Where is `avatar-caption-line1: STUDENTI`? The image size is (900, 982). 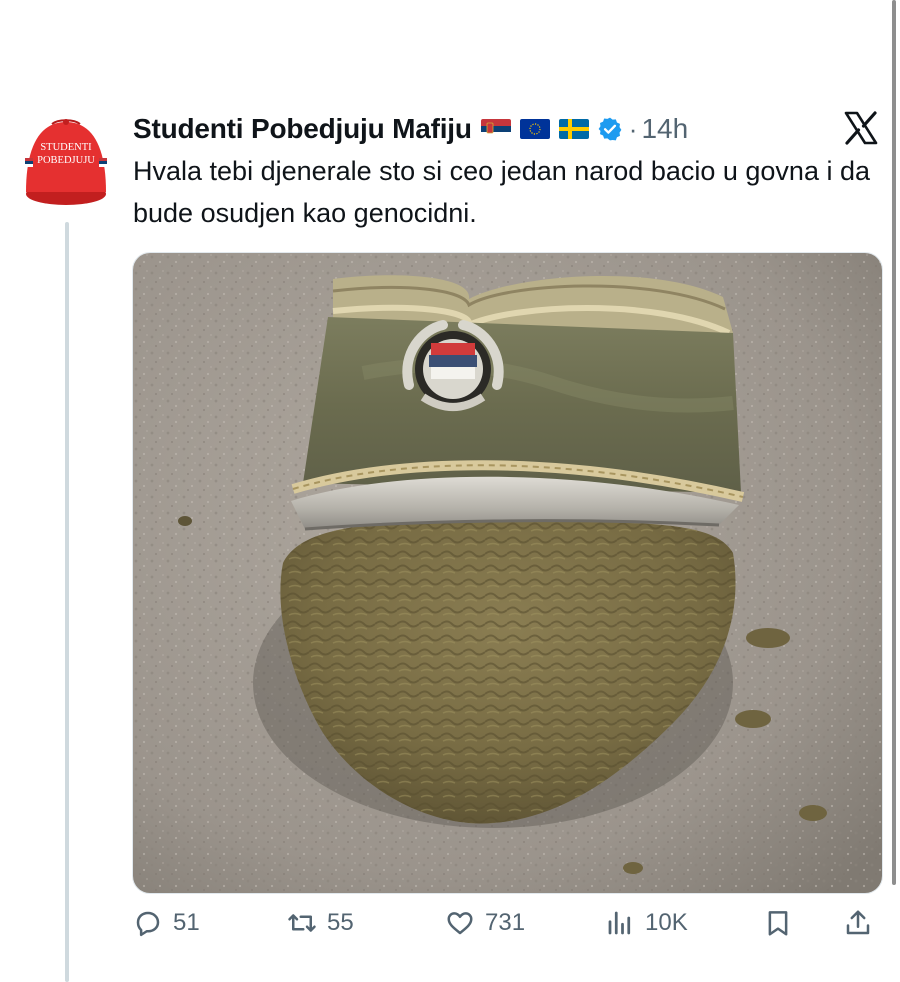
avatar-caption-line1: STUDENTI is located at coordinates (66, 147).